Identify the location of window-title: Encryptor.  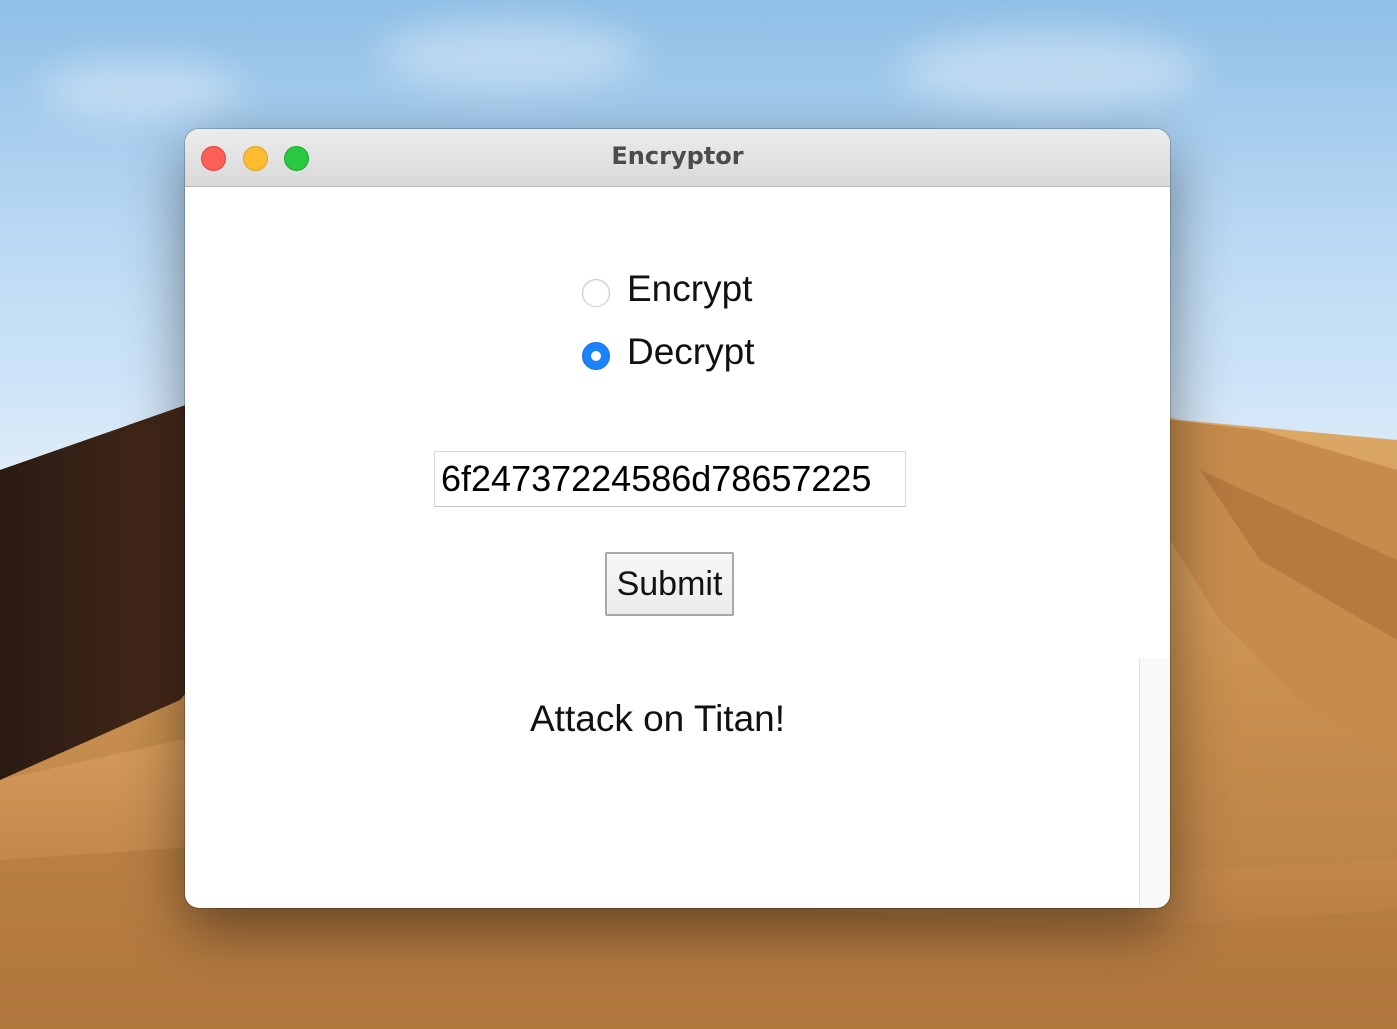
(677, 156).